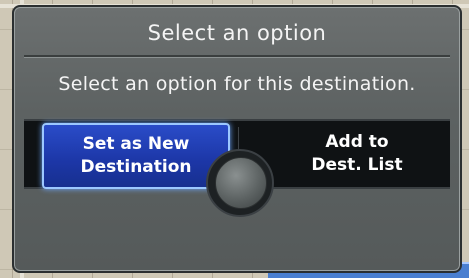  I want to click on option-label-line2: Destination, so click(136, 167).